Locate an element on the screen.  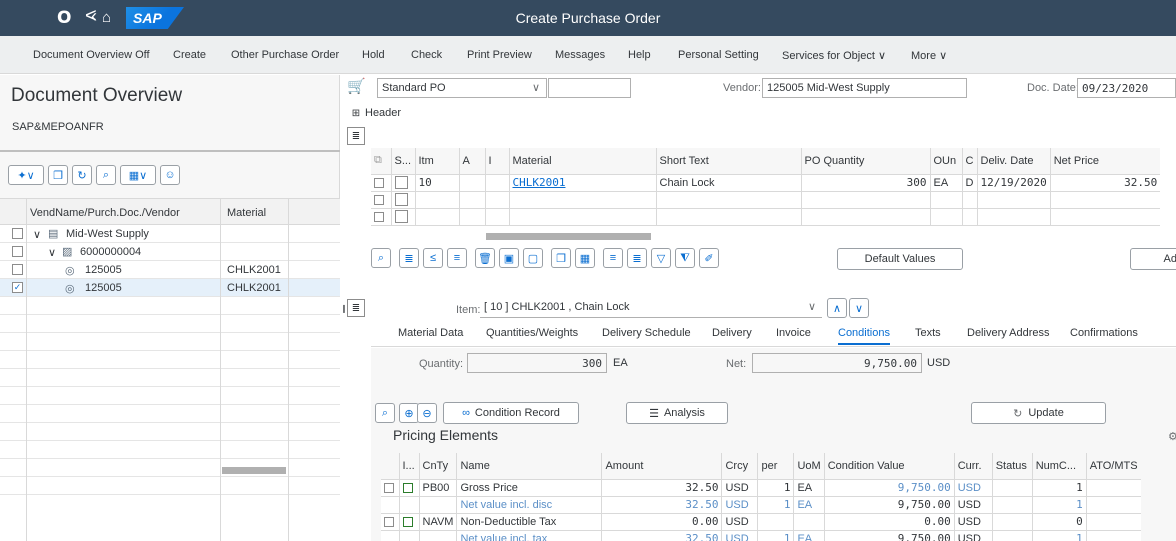
select-all-icon: ⧉ is located at coordinates (381, 161).